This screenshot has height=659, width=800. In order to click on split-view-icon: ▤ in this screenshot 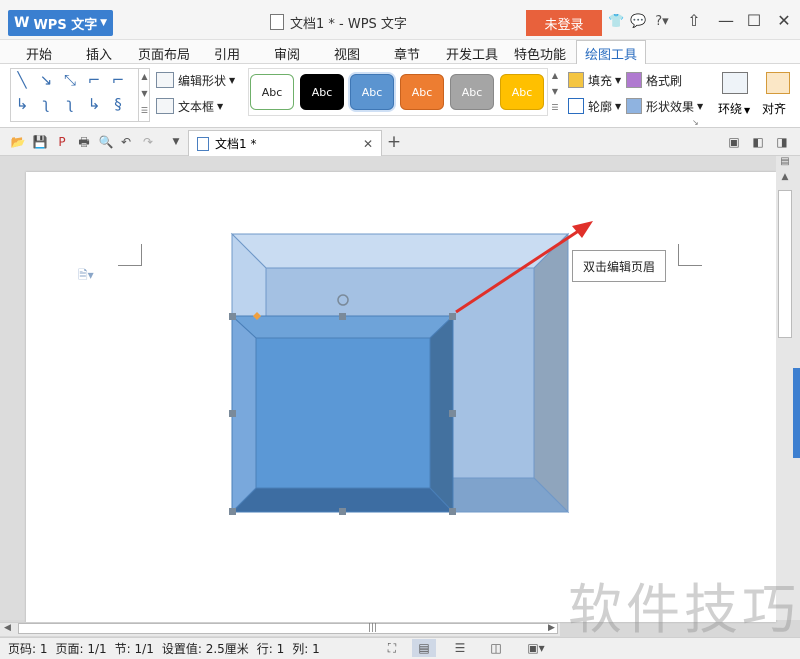, I will do `click(785, 163)`.